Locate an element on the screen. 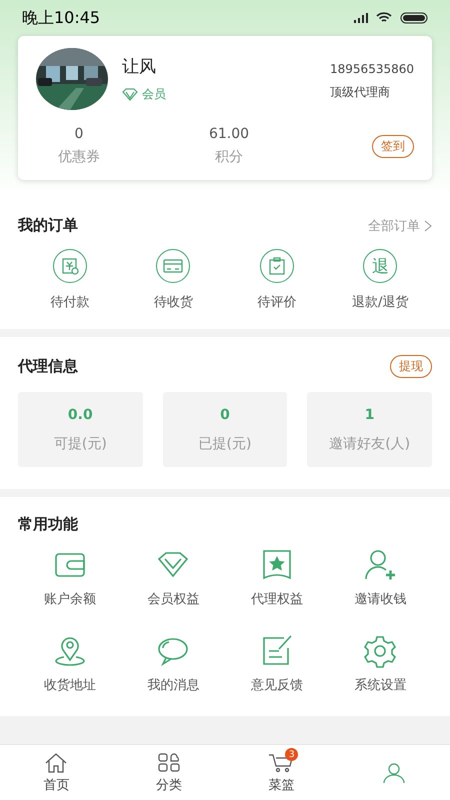 The image size is (450, 800). member-label: 会员 is located at coordinates (154, 94).